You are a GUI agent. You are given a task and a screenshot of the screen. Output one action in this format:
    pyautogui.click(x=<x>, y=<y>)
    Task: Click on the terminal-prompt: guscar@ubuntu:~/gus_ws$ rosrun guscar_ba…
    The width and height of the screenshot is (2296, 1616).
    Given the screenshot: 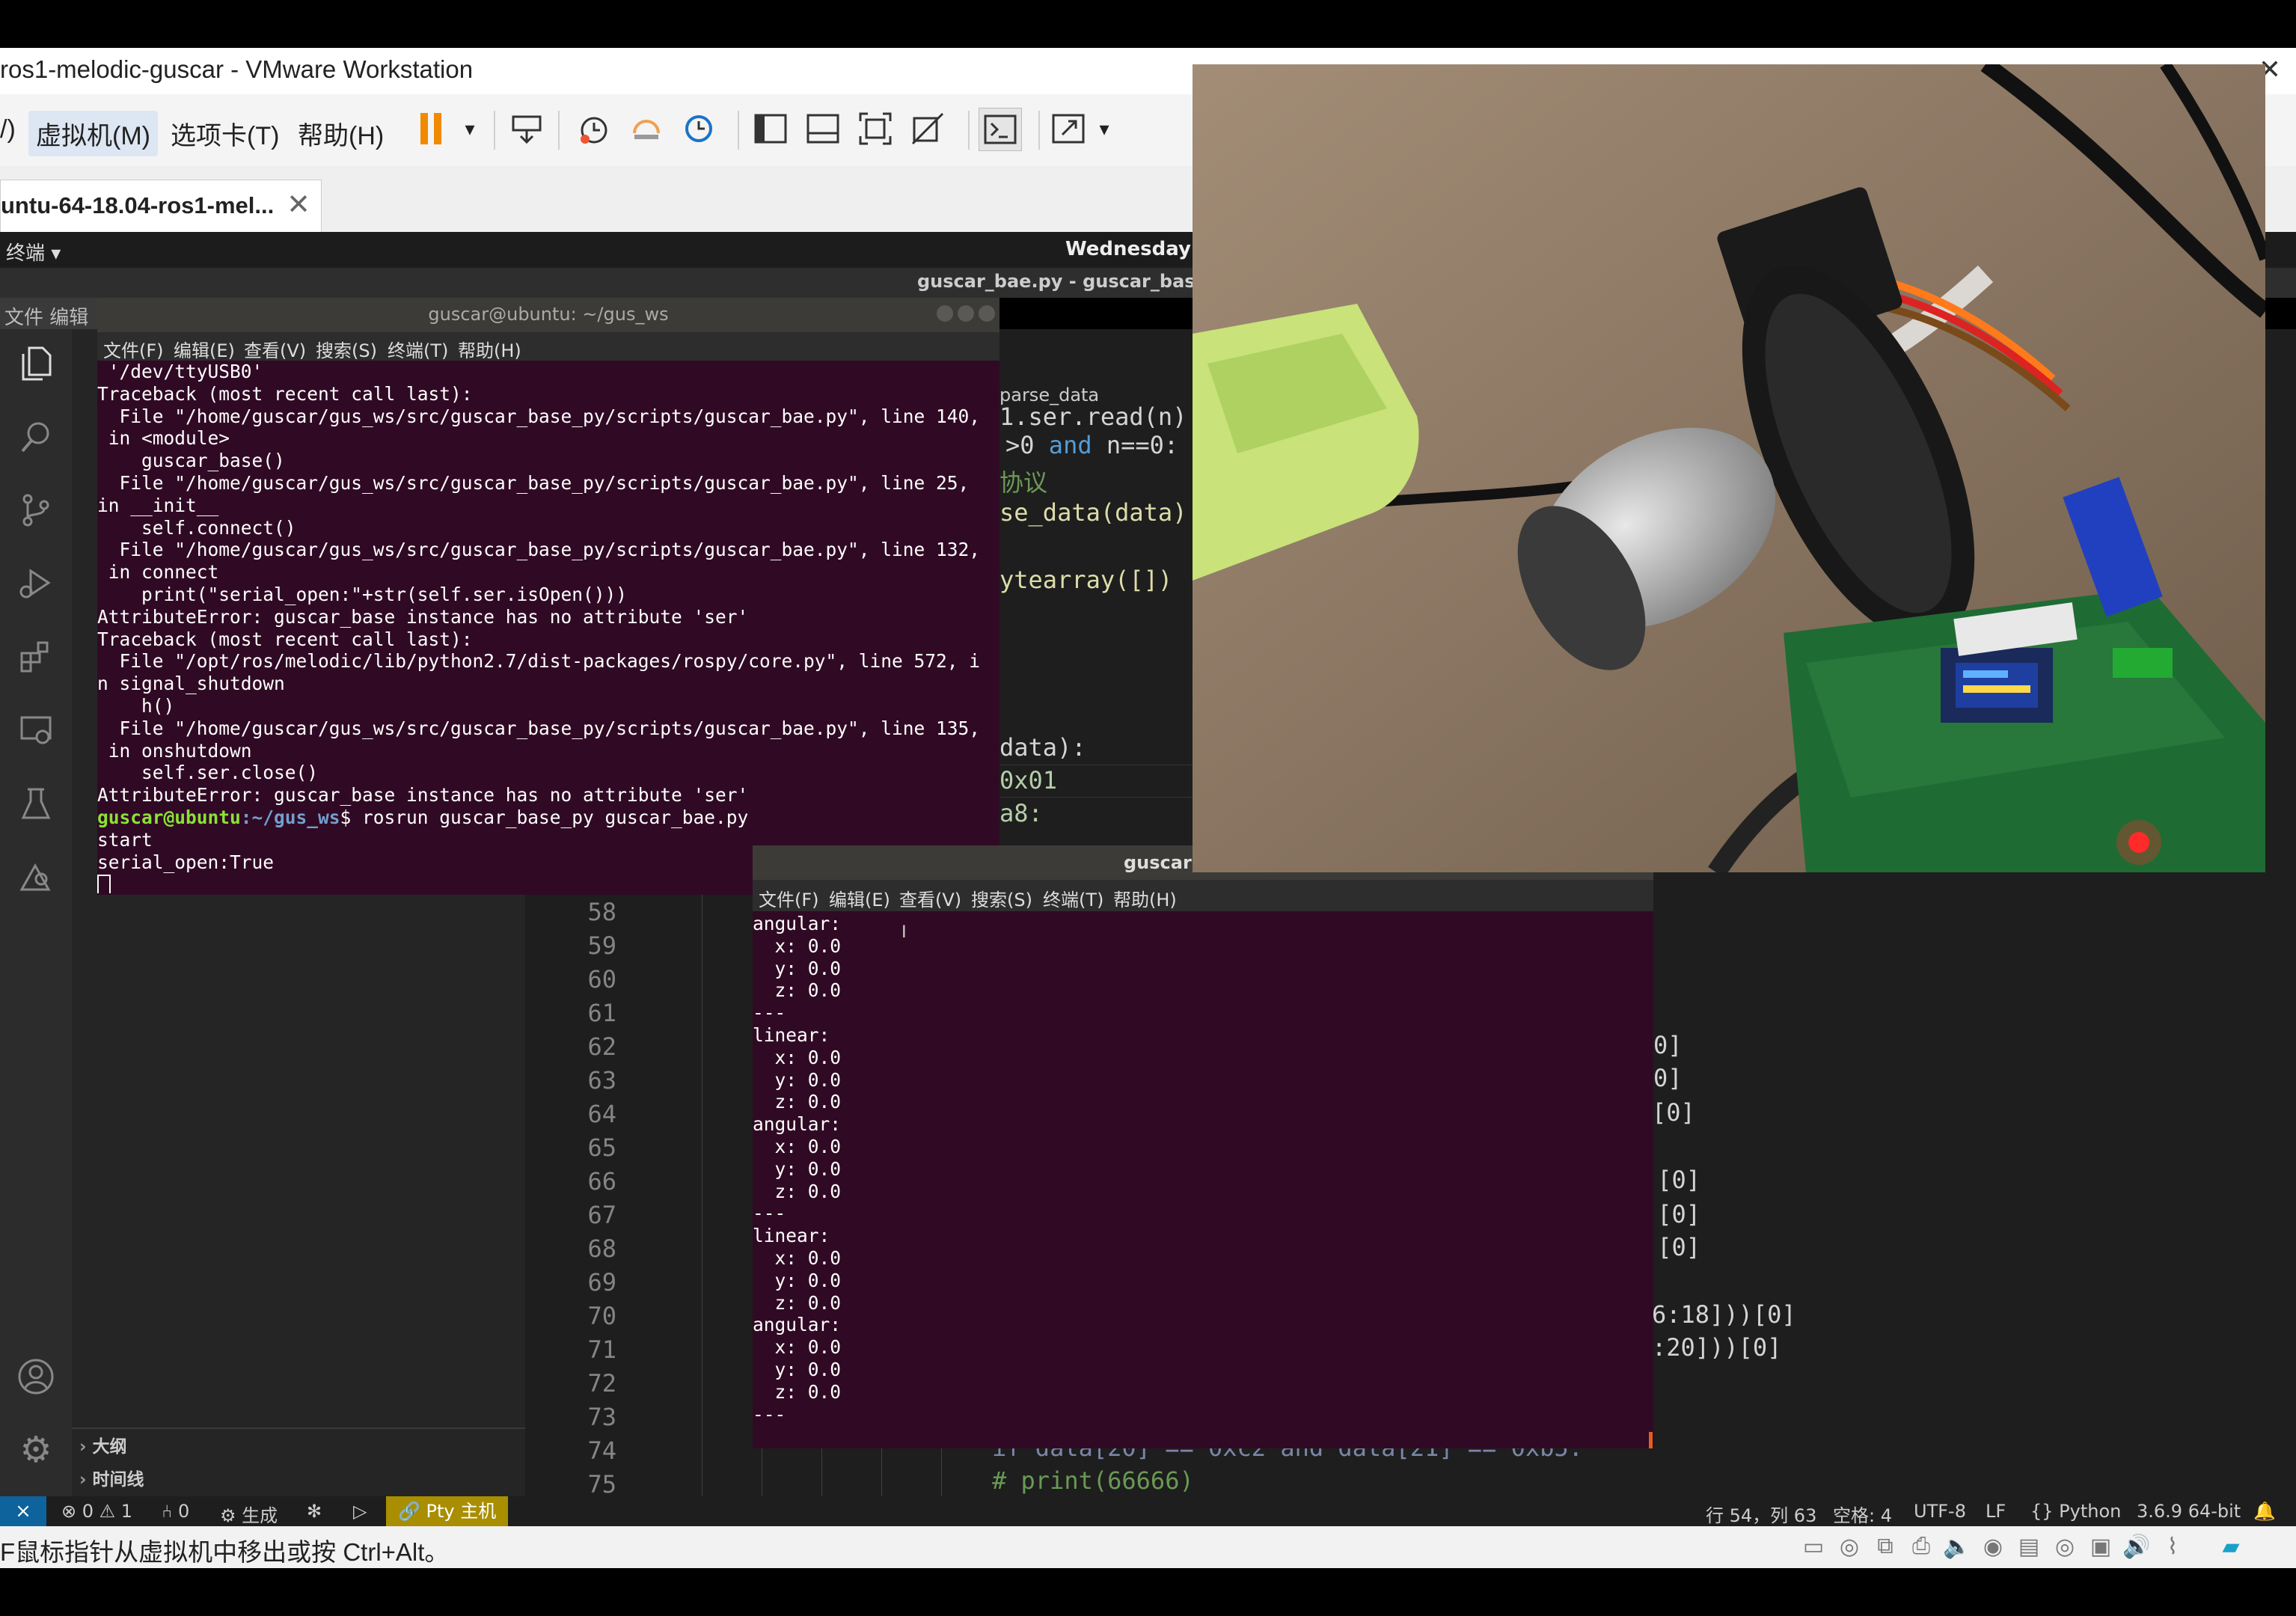 What is the action you would take?
    pyautogui.click(x=423, y=817)
    